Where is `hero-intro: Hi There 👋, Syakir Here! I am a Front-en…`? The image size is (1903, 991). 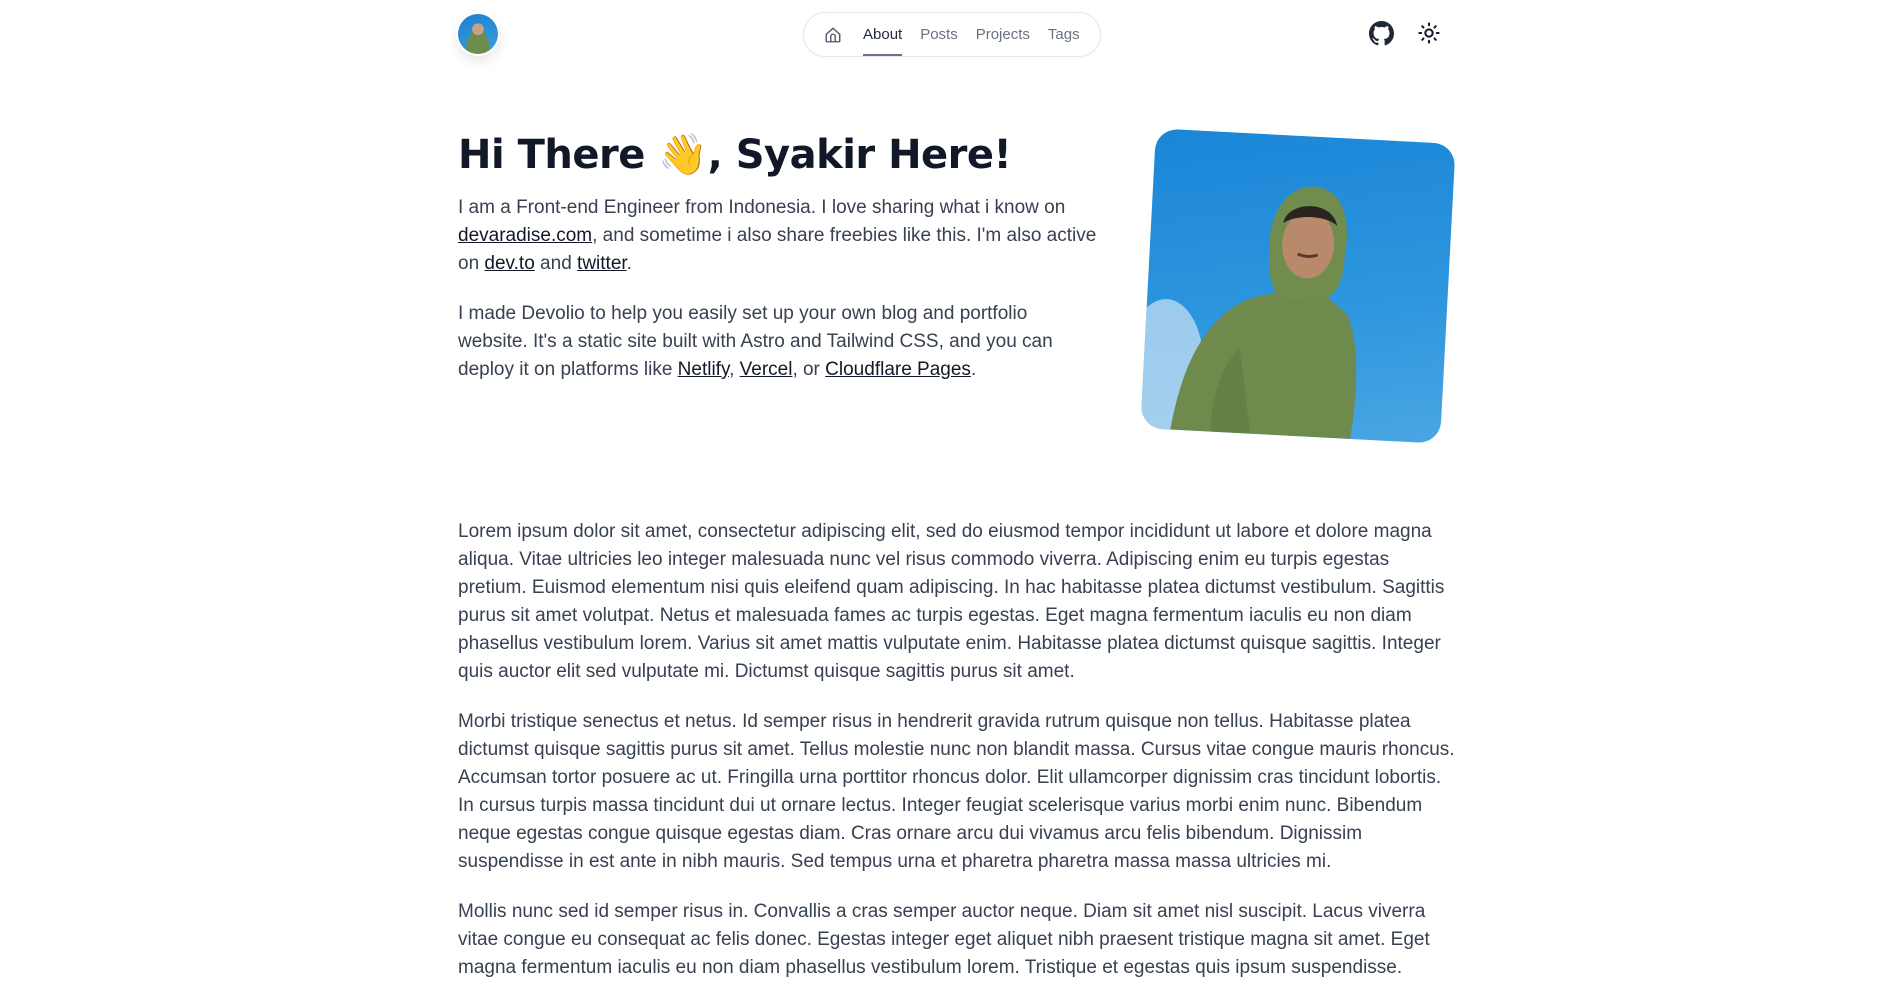 hero-intro: Hi There 👋, Syakir Here! I am a Front-en… is located at coordinates (778, 257).